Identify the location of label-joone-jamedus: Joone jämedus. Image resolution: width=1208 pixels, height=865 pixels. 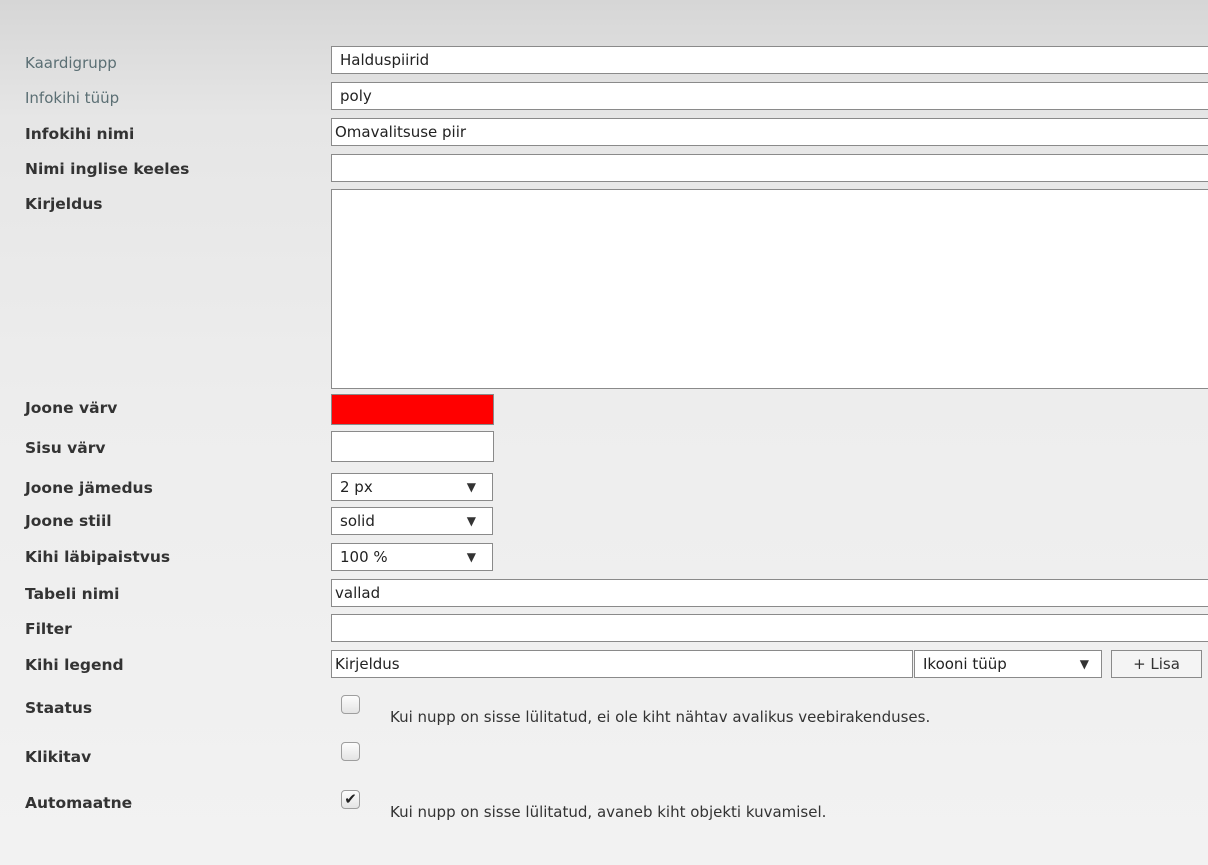
(89, 488).